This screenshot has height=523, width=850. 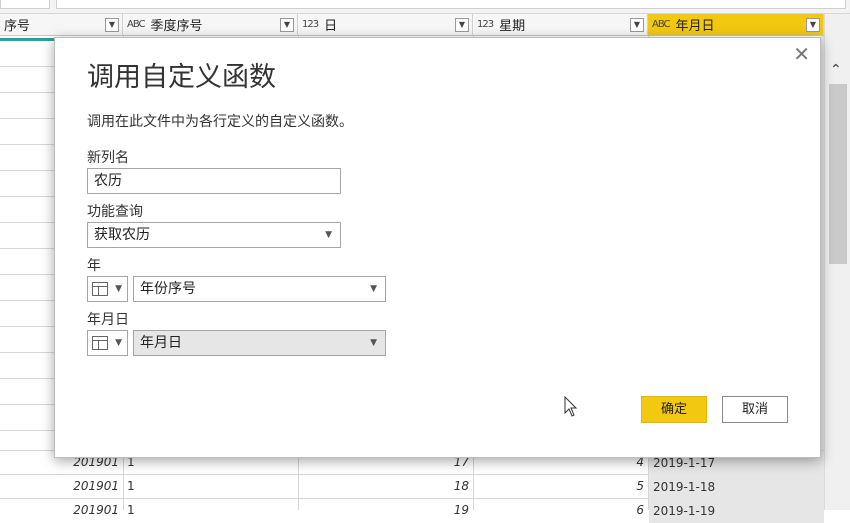 What do you see at coordinates (674, 409) in the screenshot?
I see `ok-button: 确定` at bounding box center [674, 409].